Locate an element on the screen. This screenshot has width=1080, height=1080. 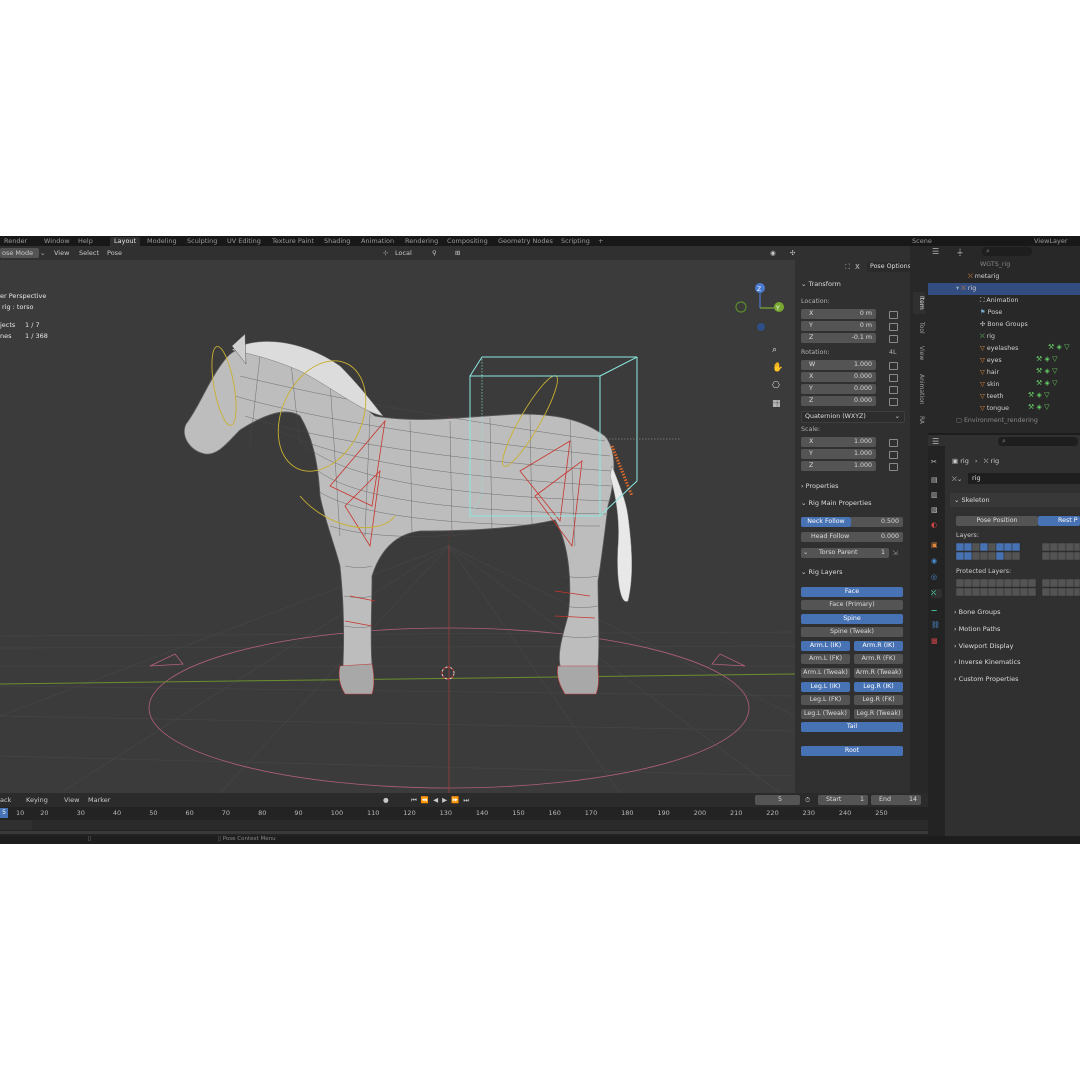
motion-paths-panel: › Motion Paths is located at coordinates (977, 629).